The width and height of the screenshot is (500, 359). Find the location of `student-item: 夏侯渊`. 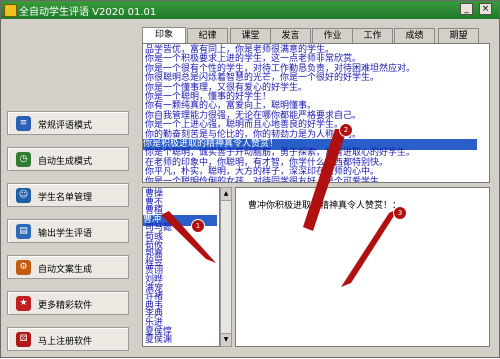

student-item: 夏侯渊 is located at coordinates (158, 340).